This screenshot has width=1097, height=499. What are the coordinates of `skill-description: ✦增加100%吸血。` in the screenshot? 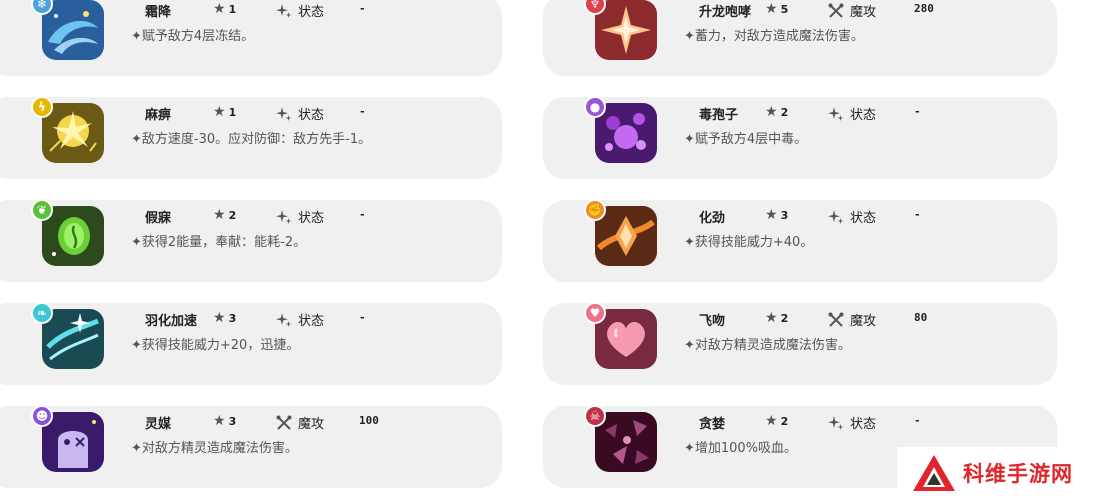 It's located at (741, 448).